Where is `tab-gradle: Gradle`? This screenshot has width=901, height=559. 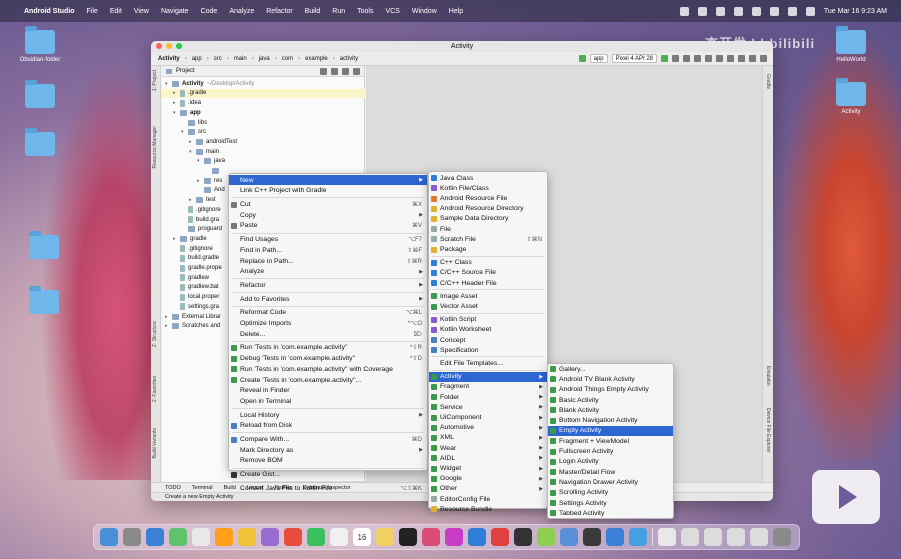
tab-gradle: Gradle is located at coordinates (768, 81).